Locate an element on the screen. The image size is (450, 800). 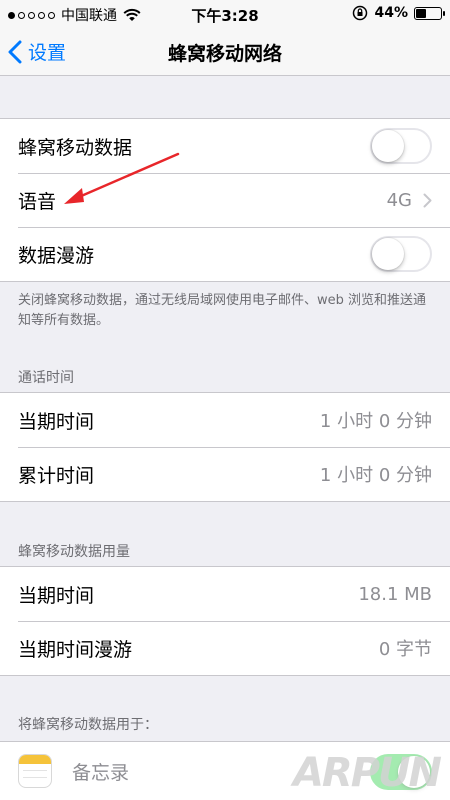
current-period-roaming-row: 当期时间漫游 0 字节 is located at coordinates (225, 648).